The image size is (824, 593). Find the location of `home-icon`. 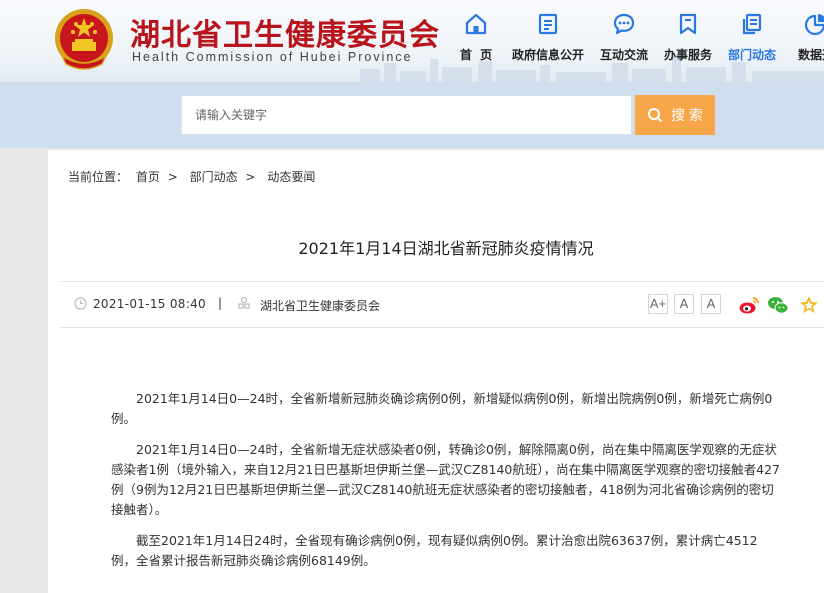

home-icon is located at coordinates (476, 24).